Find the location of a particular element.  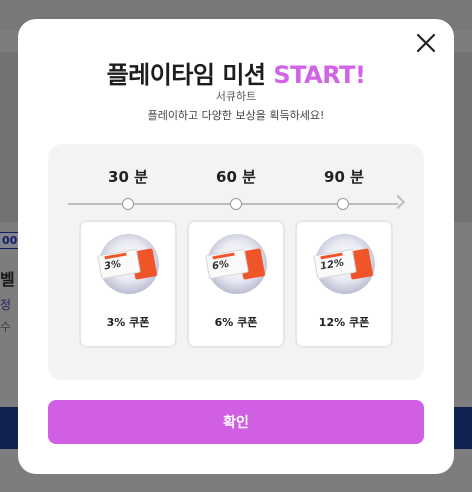

reward-label: 3% 쿠폰 is located at coordinates (128, 322).